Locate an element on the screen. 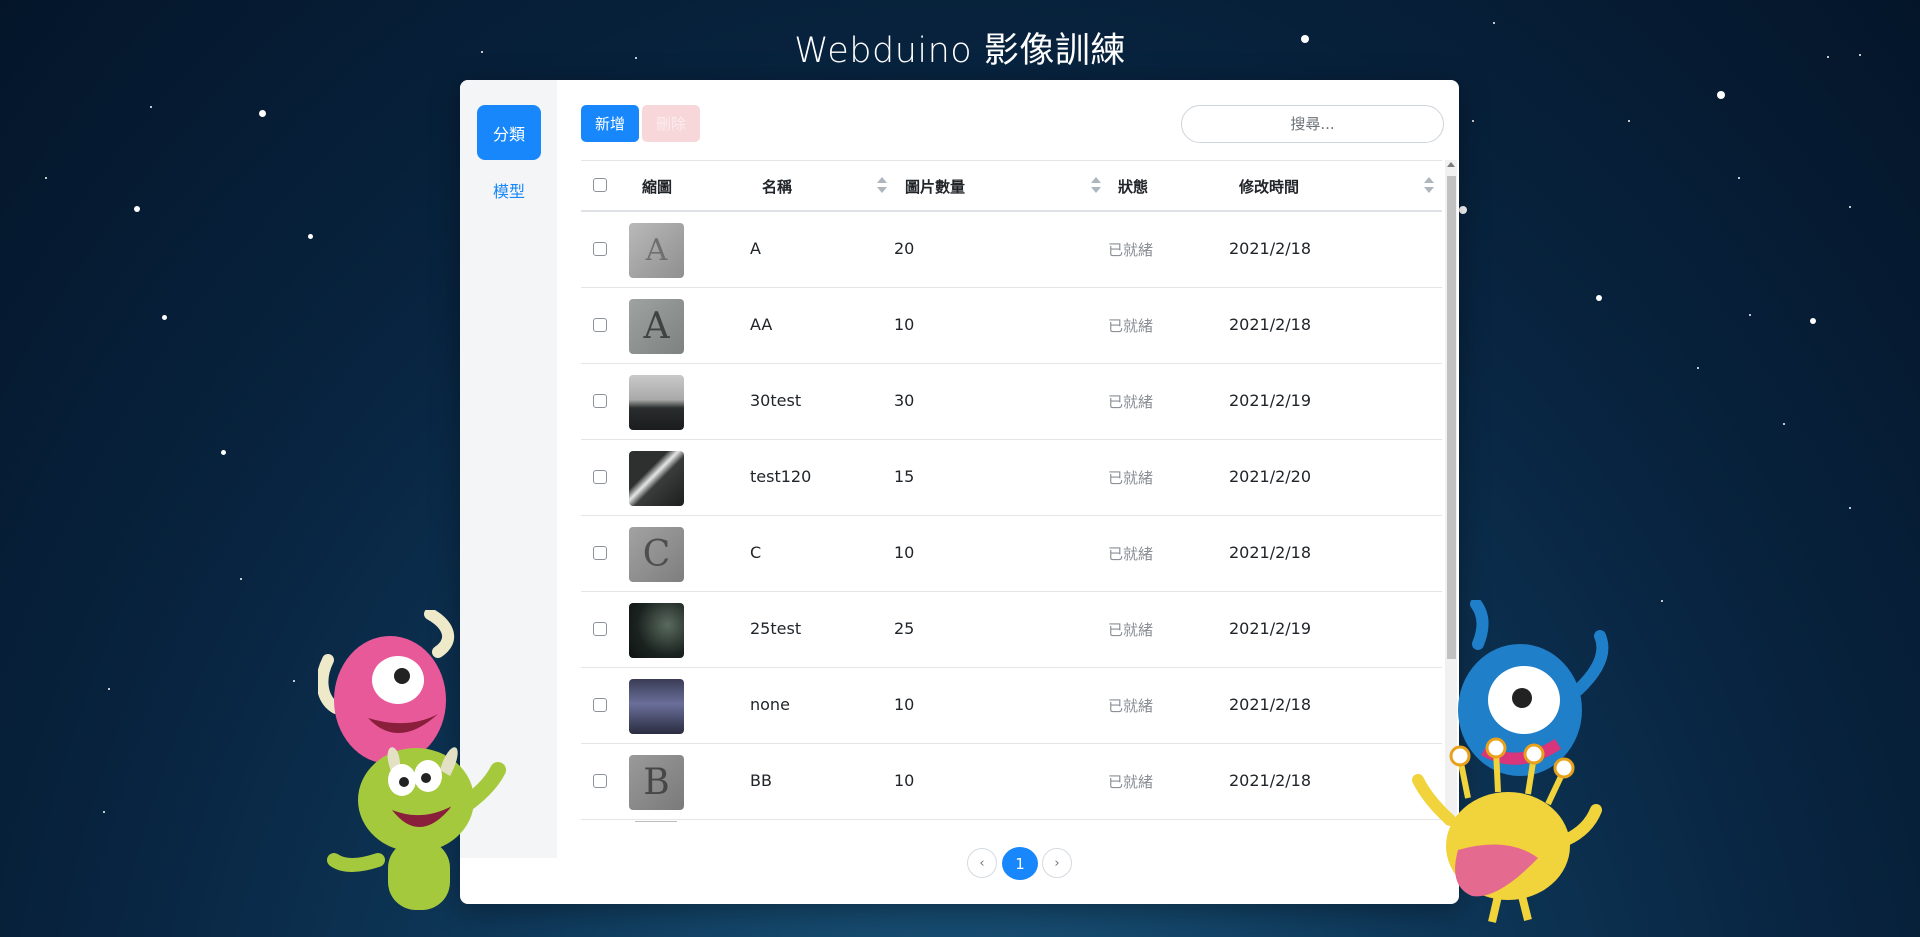 The width and height of the screenshot is (1920, 937). row-name: test120 is located at coordinates (781, 476).